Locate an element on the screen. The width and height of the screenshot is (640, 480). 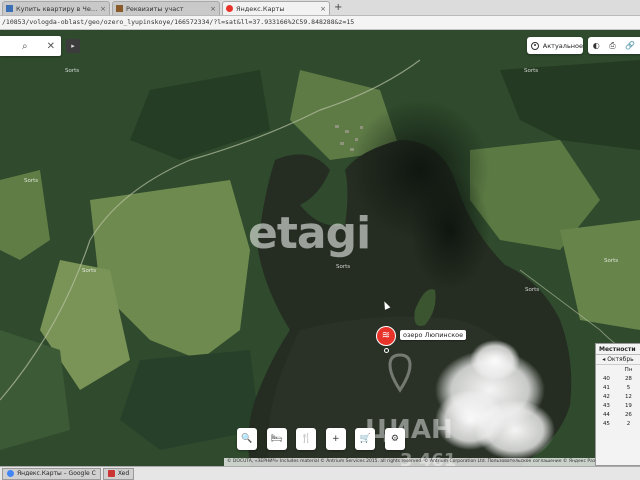
browser-tab-2: Реквизиты участ × is located at coordinates (166, 8).